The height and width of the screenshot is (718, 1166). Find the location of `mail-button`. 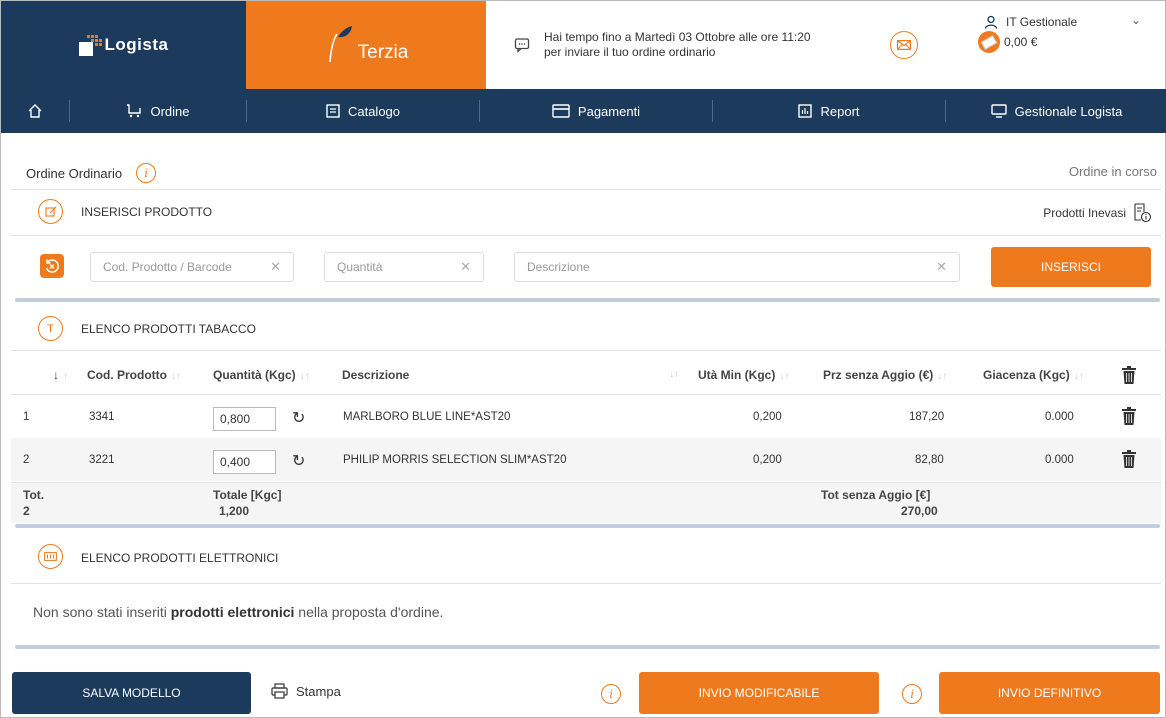

mail-button is located at coordinates (904, 45).